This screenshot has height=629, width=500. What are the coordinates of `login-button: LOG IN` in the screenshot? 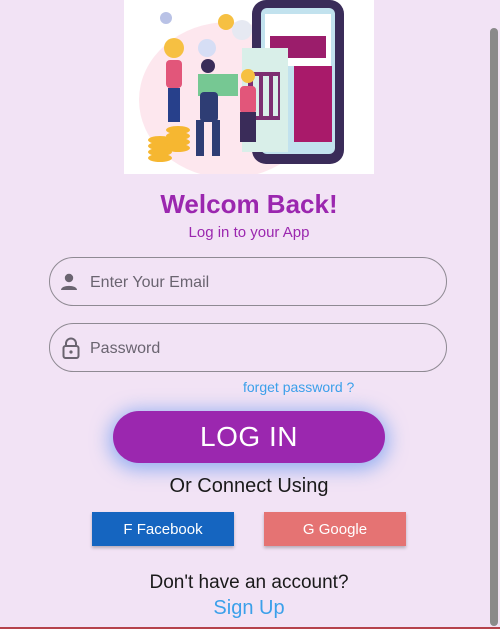 It's located at (249, 437).